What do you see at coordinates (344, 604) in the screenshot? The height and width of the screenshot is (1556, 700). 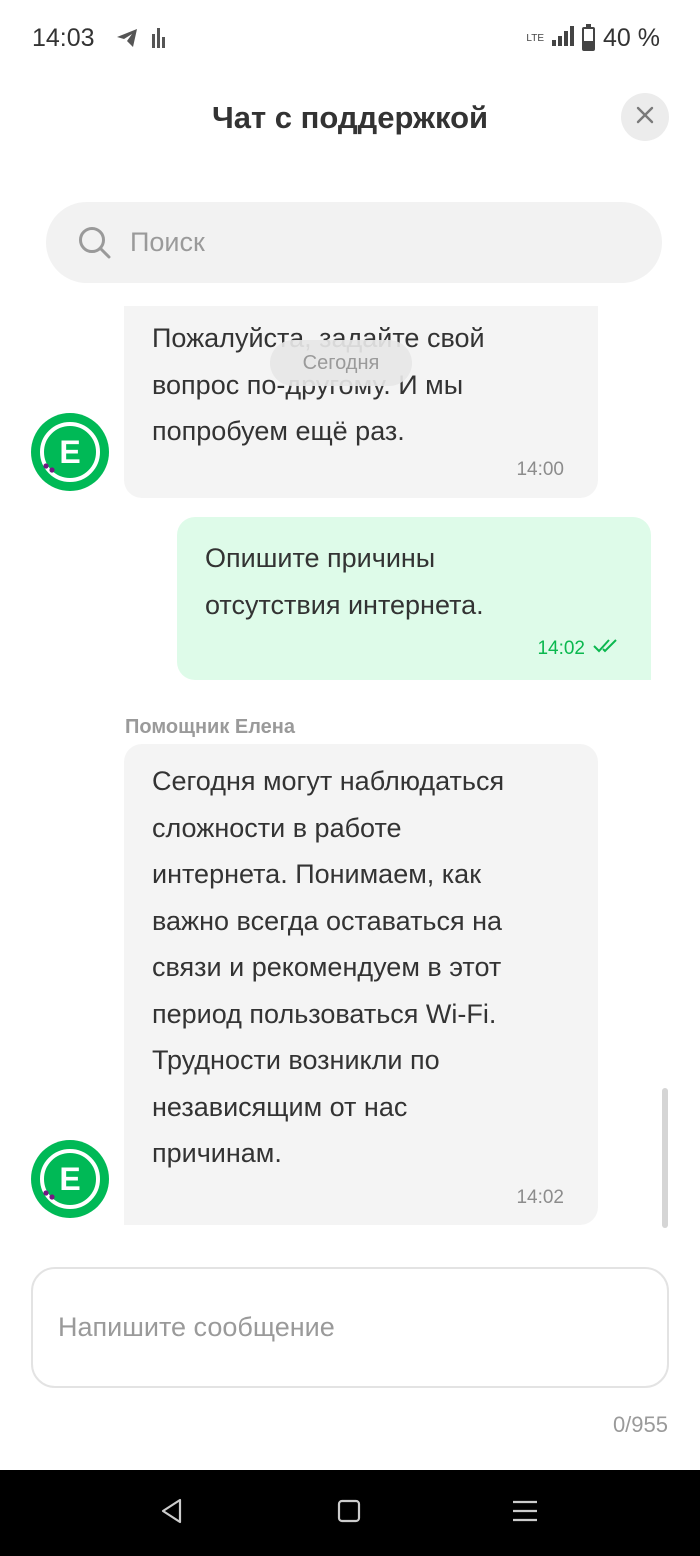 I see `message-text-line: отсутствия интернета.` at bounding box center [344, 604].